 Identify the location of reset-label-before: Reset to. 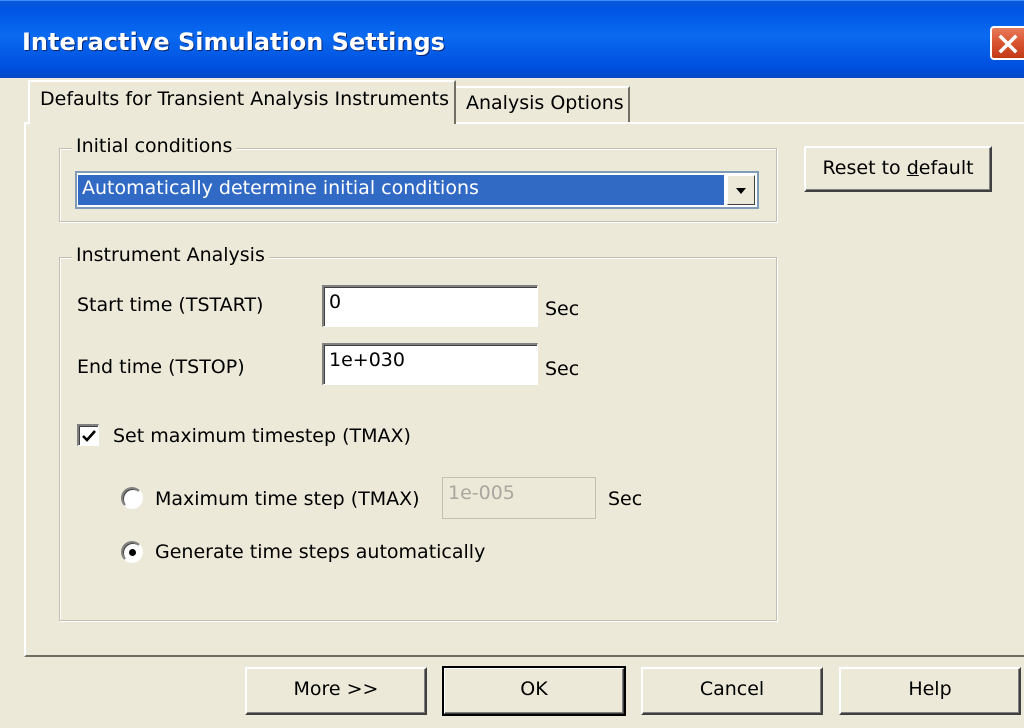
(864, 168).